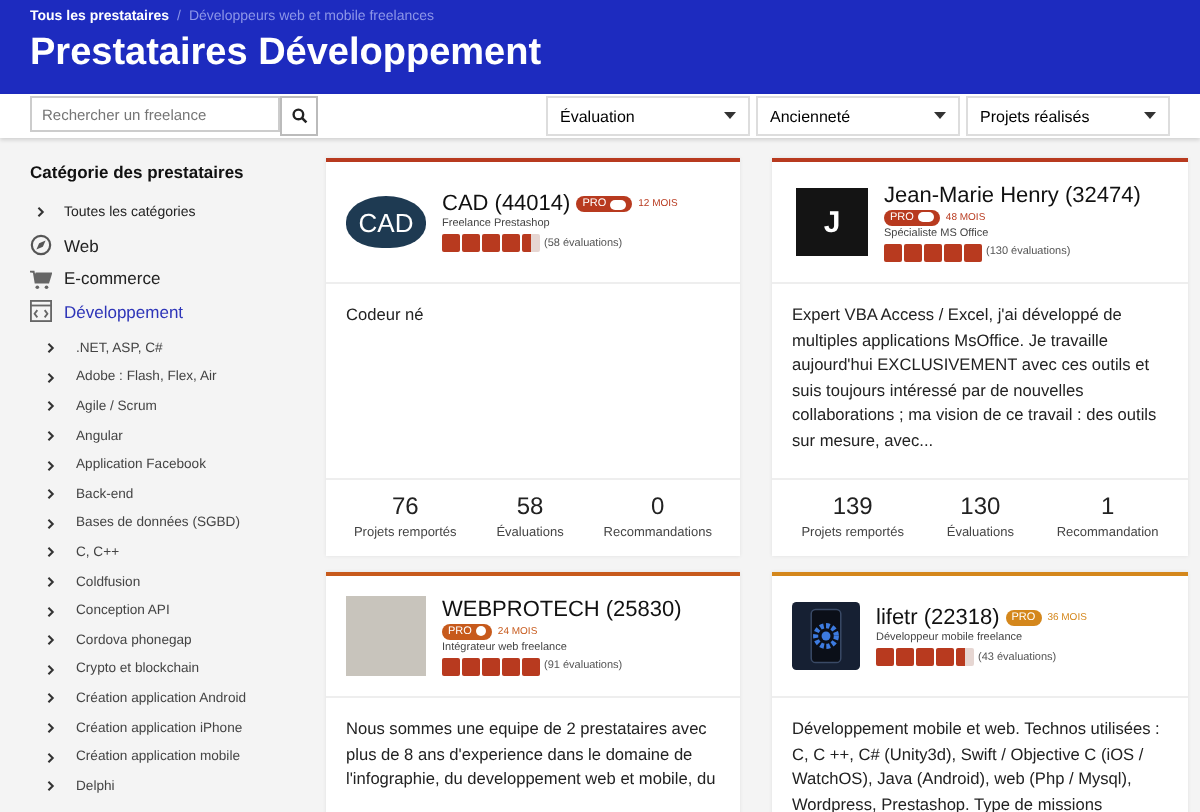 The height and width of the screenshot is (812, 1200). I want to click on company-logo: CAD, so click(386, 222).